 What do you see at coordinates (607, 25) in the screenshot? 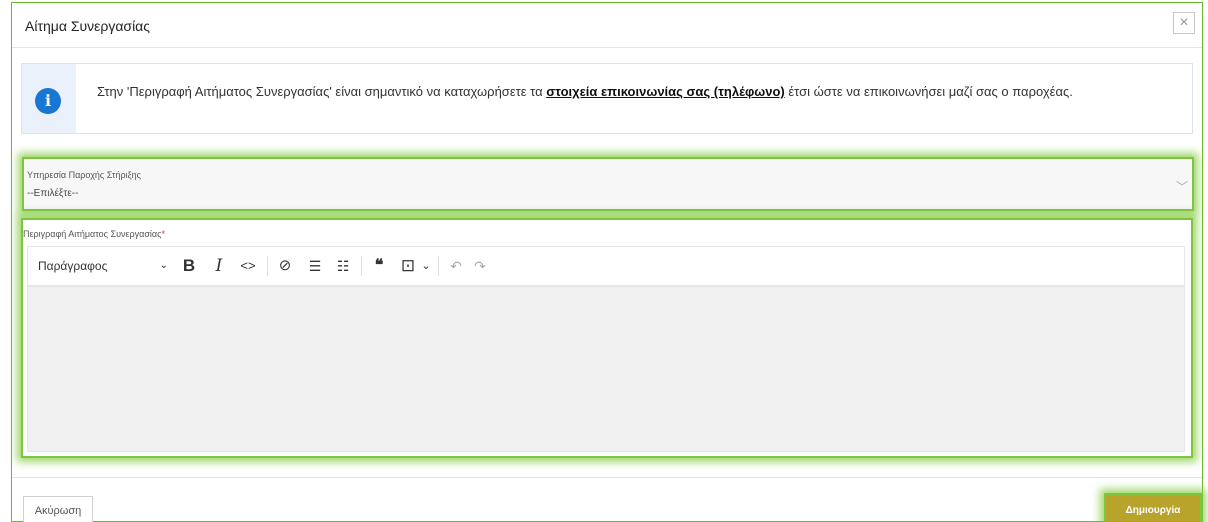
I see `modal-header: Αίτημα Συνεργασίας ×` at bounding box center [607, 25].